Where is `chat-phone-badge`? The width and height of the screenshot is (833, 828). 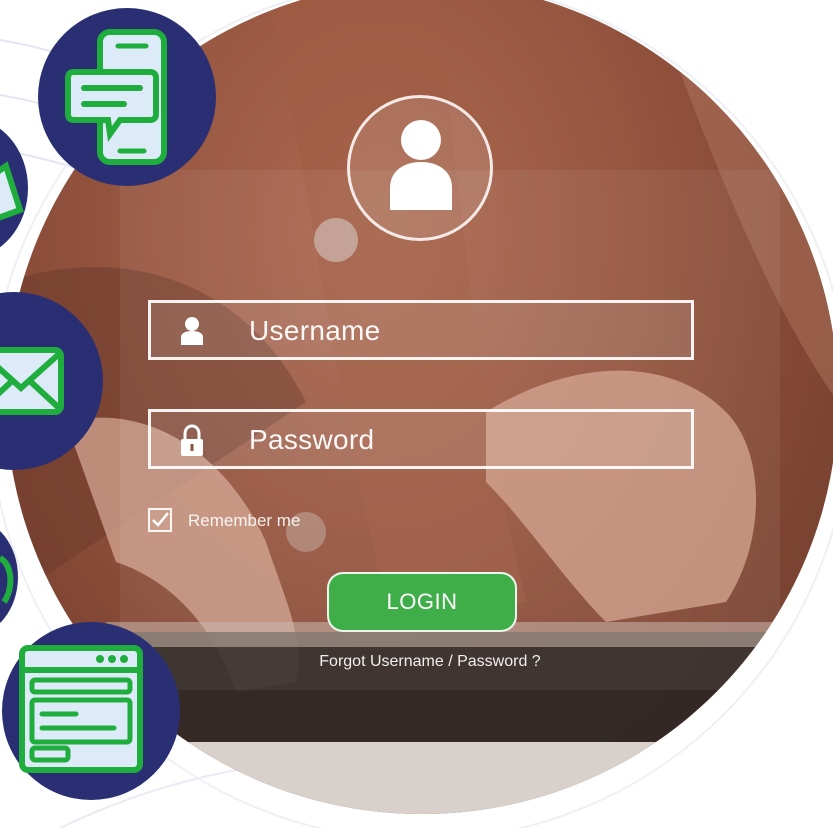
chat-phone-badge is located at coordinates (127, 97).